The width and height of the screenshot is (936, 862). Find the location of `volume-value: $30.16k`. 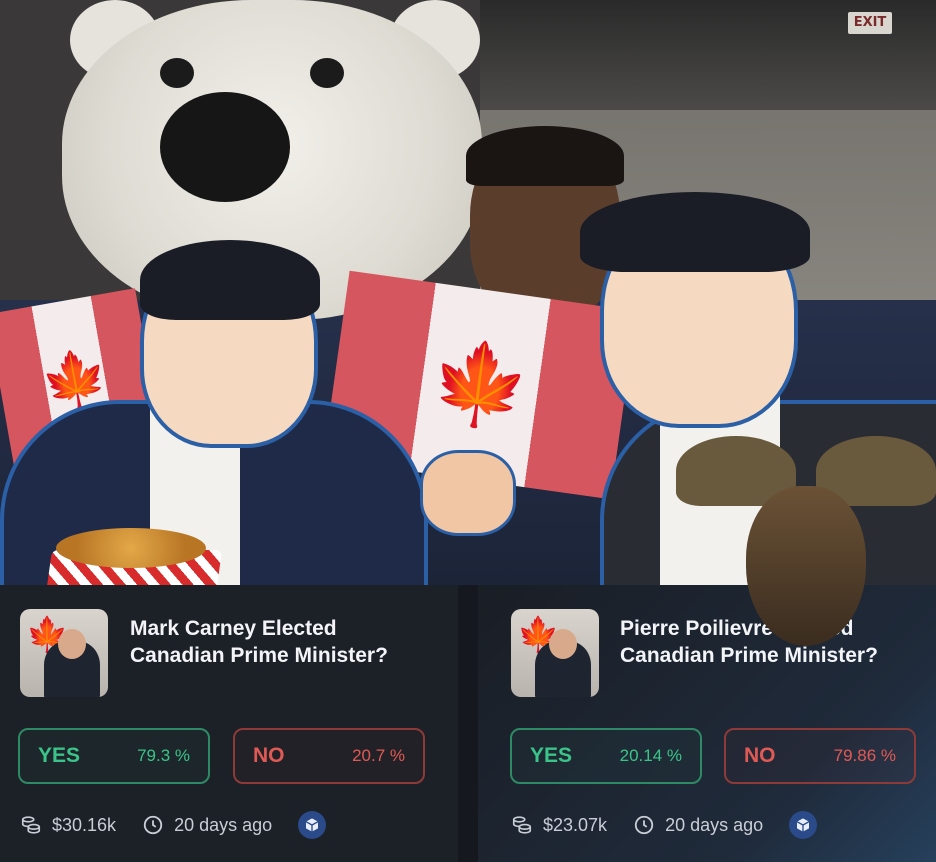

volume-value: $30.16k is located at coordinates (84, 824).